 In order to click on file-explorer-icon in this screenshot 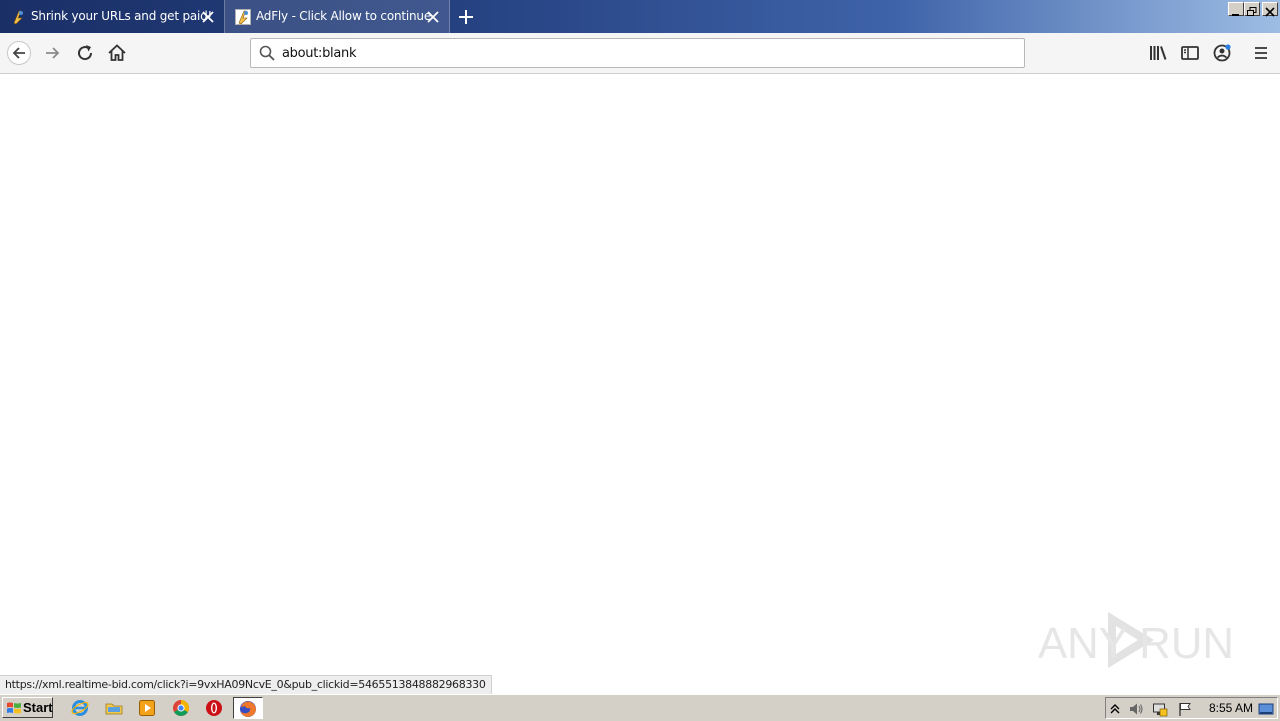, I will do `click(114, 708)`.